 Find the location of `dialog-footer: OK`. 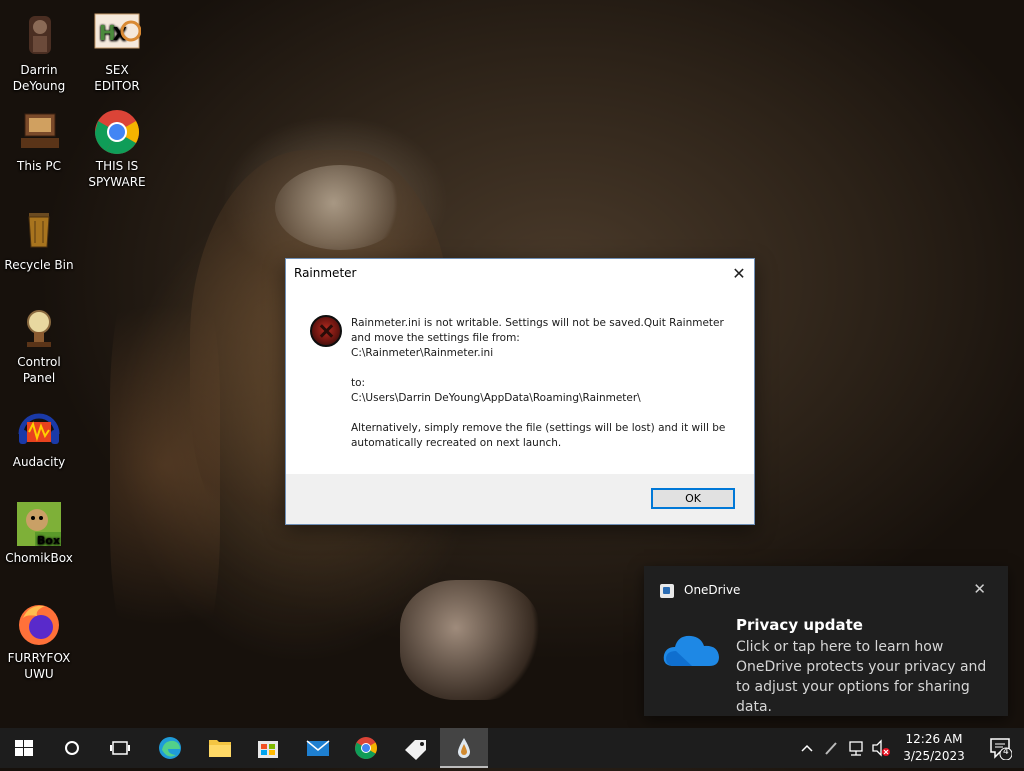

dialog-footer: OK is located at coordinates (520, 499).